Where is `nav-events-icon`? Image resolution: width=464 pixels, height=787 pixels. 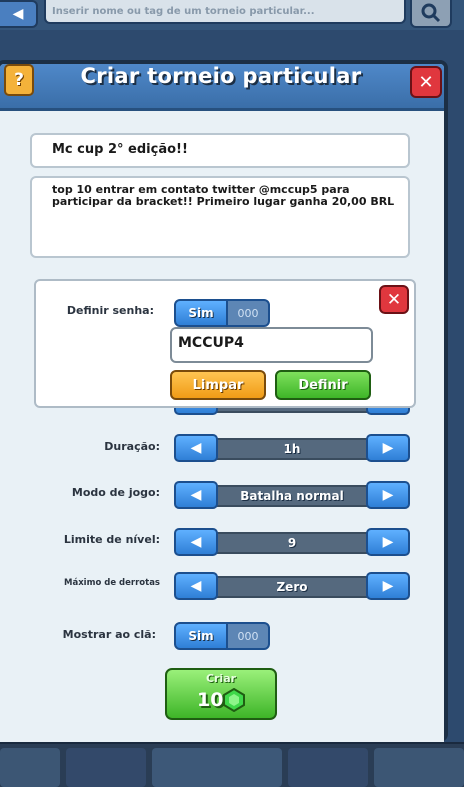
nav-events-icon is located at coordinates (419, 767).